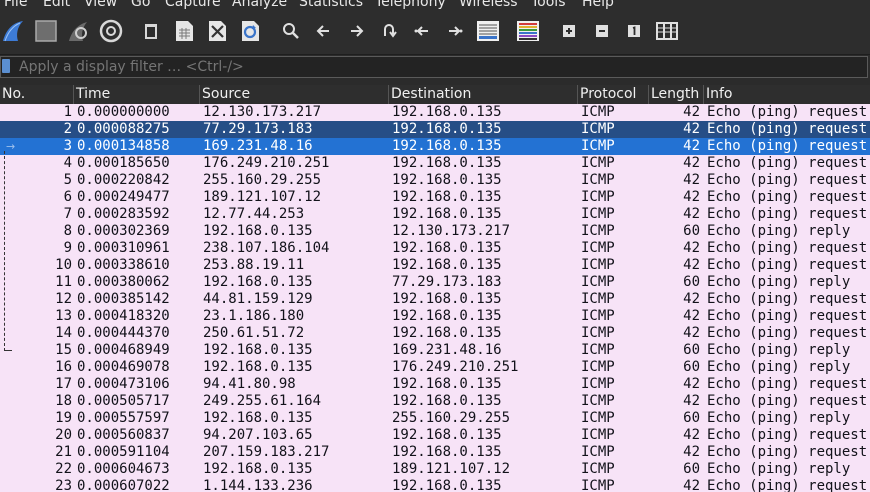 This screenshot has height=492, width=870. What do you see at coordinates (184, 31) in the screenshot?
I see `save-file-icon` at bounding box center [184, 31].